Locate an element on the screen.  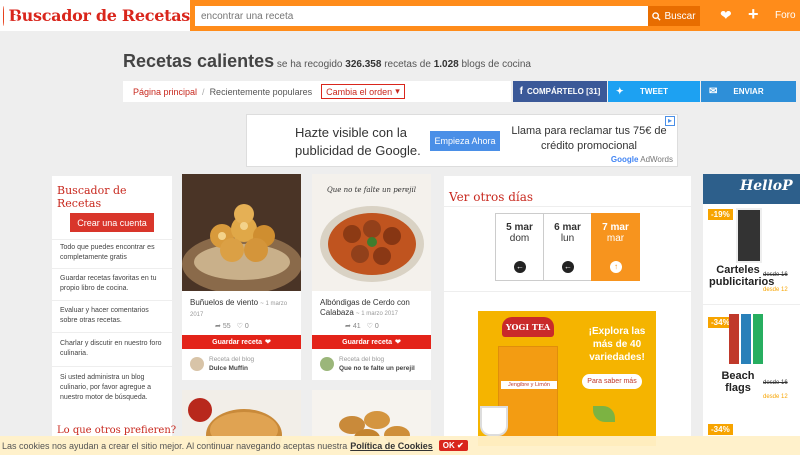
search-button: Buscar is located at coordinates (674, 16).